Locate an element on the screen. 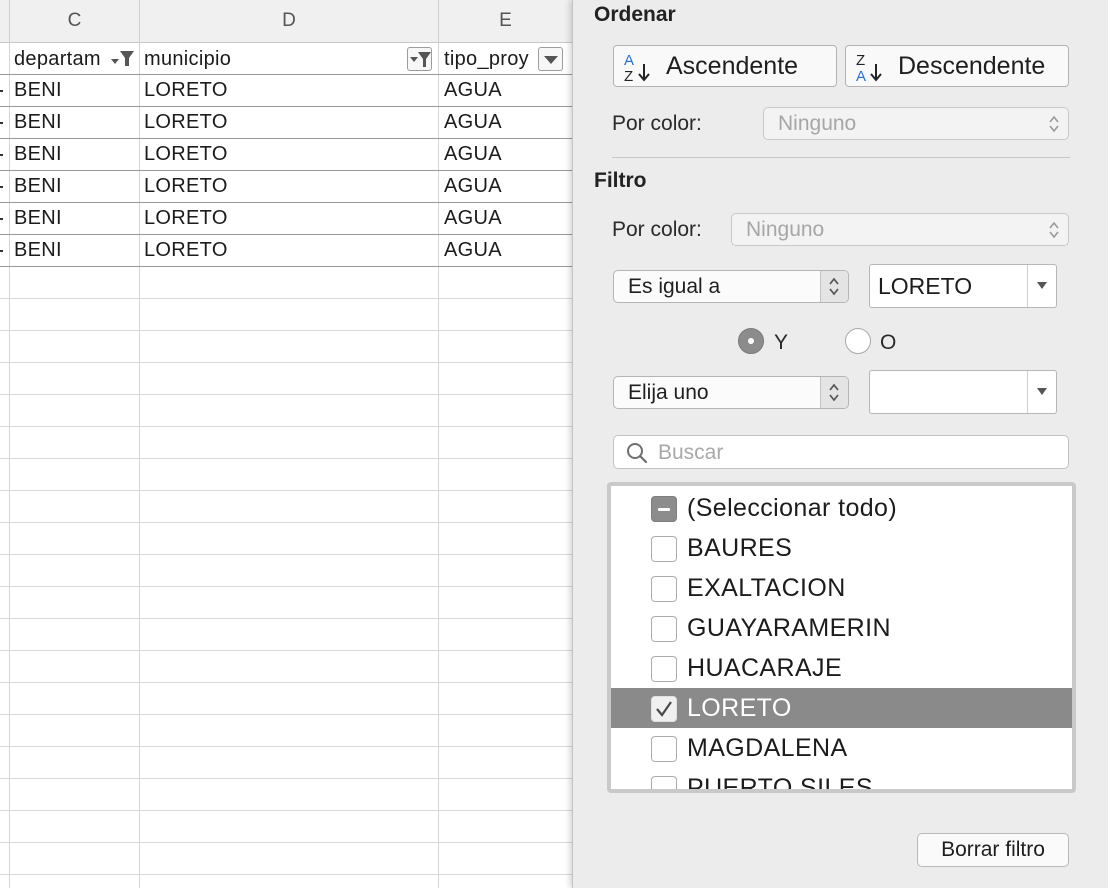  clear-filter-button: Borrar filtro is located at coordinates (993, 850).